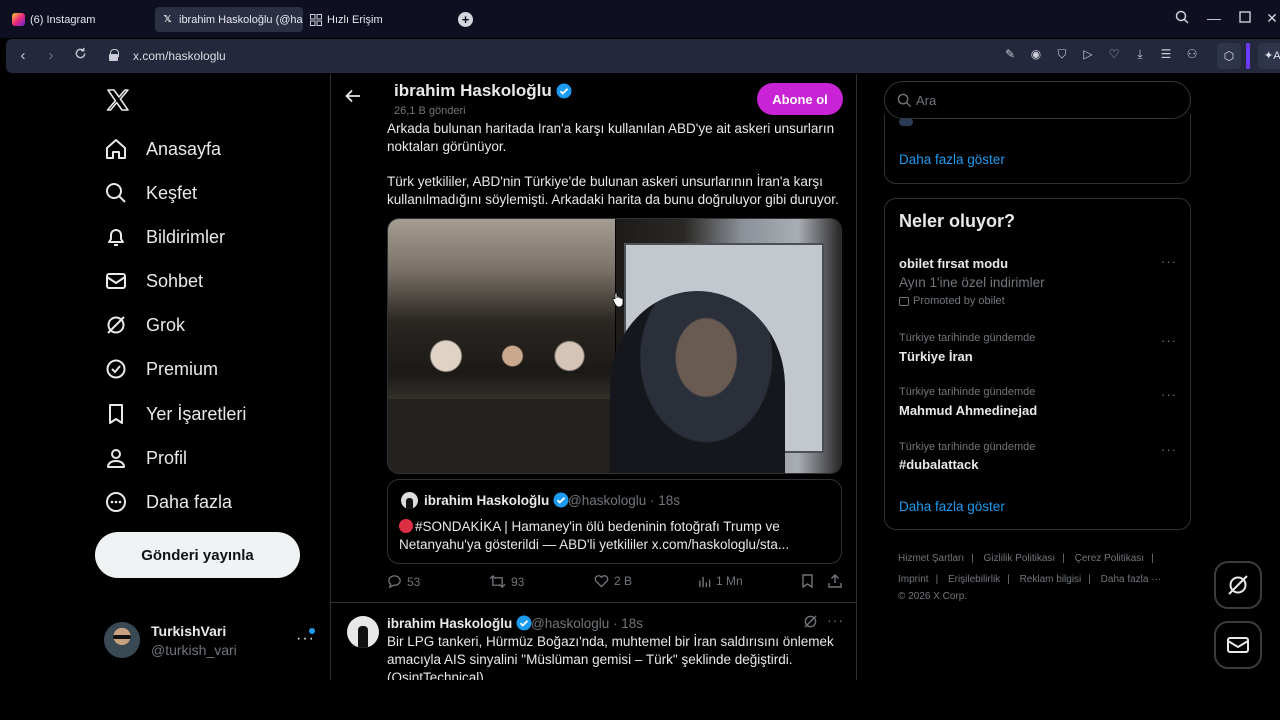  What do you see at coordinates (640, 700) in the screenshot?
I see `bottom-bar` at bounding box center [640, 700].